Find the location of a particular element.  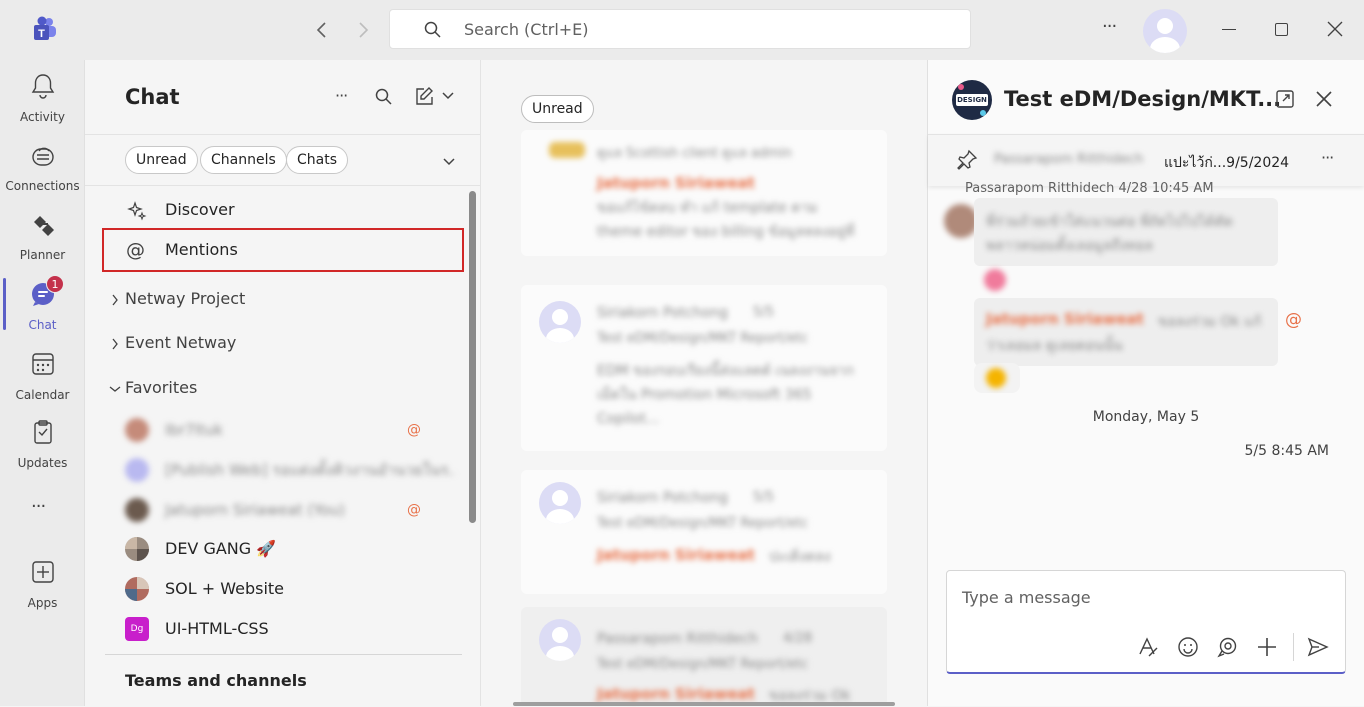

rail-updates: Updates is located at coordinates (42, 443).